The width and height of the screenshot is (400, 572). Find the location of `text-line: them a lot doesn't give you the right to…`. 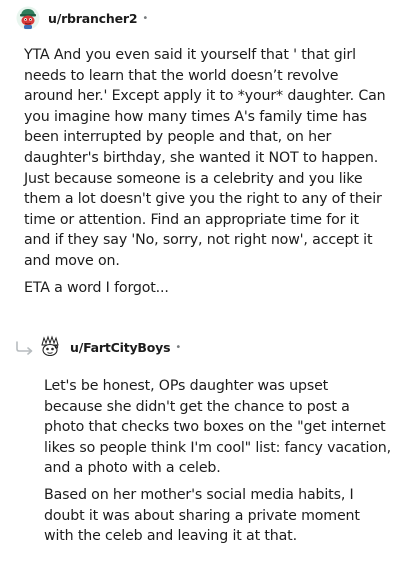

text-line: them a lot doesn't give you the right to… is located at coordinates (203, 199).